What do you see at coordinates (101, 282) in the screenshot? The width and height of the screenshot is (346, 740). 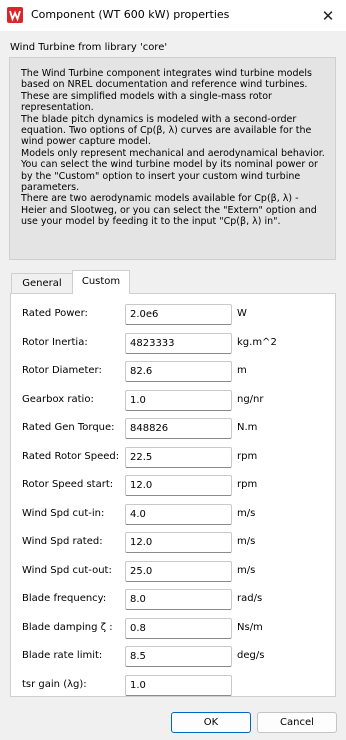 I see `tab-custom: Custom` at bounding box center [101, 282].